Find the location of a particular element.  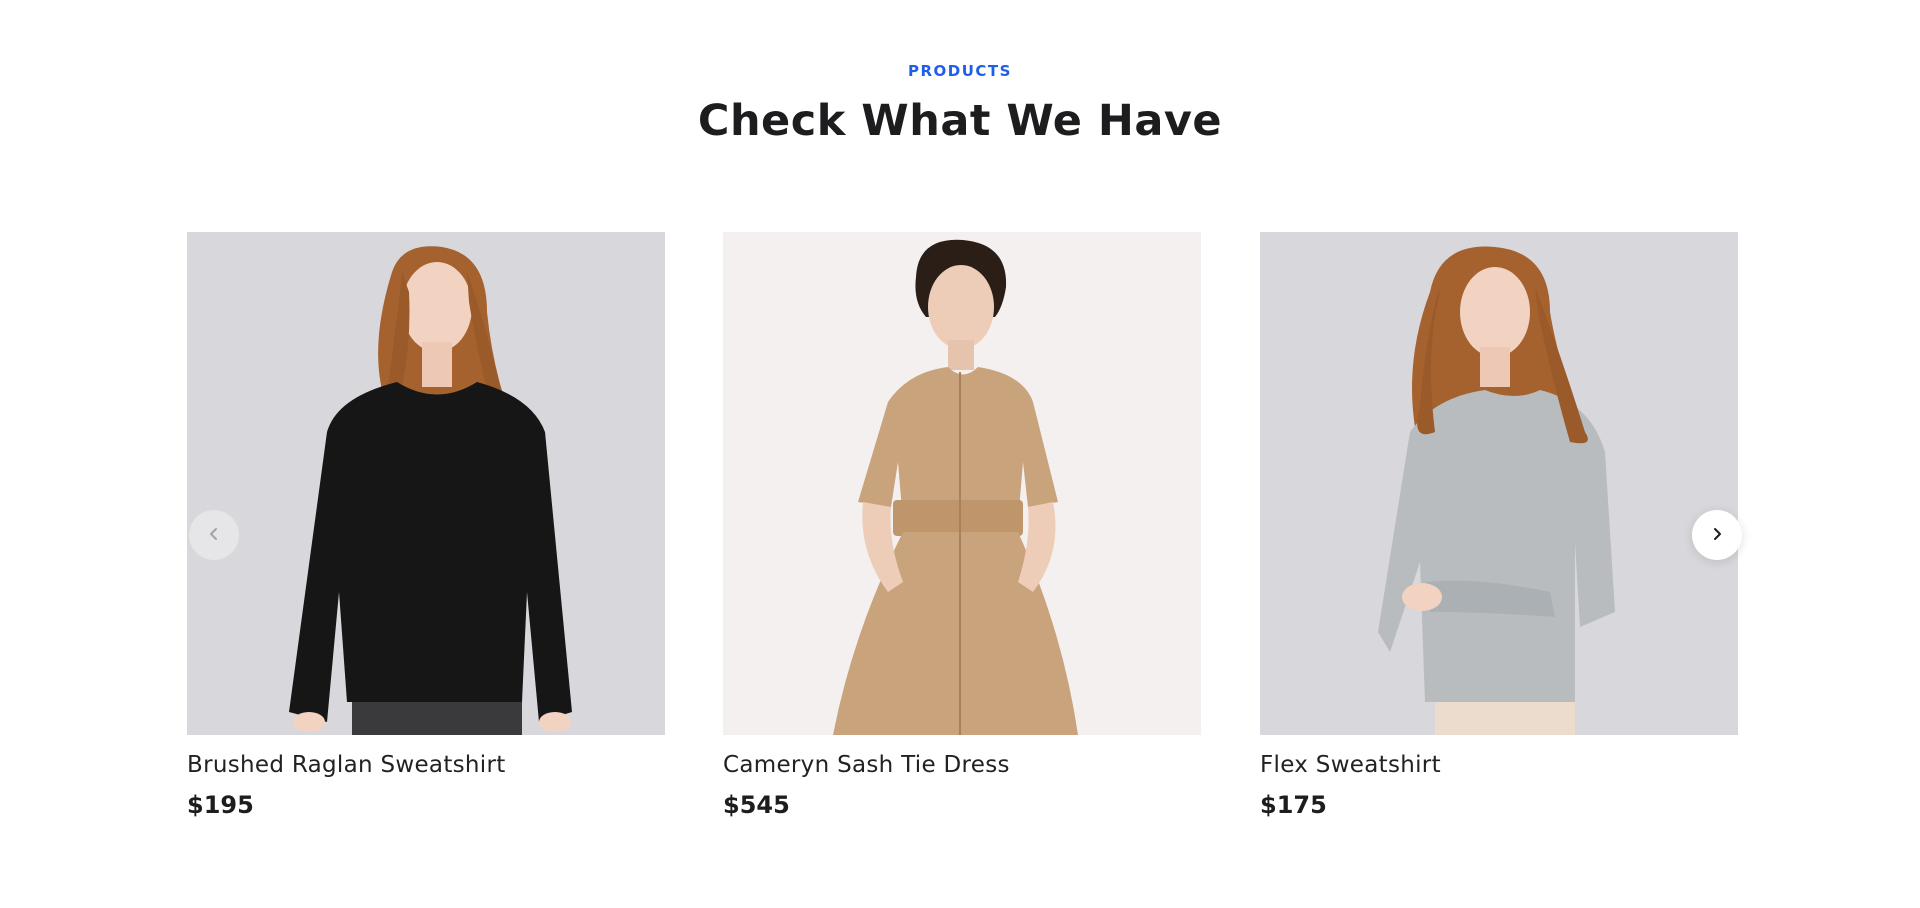

chevron-right-icon is located at coordinates (1717, 535).